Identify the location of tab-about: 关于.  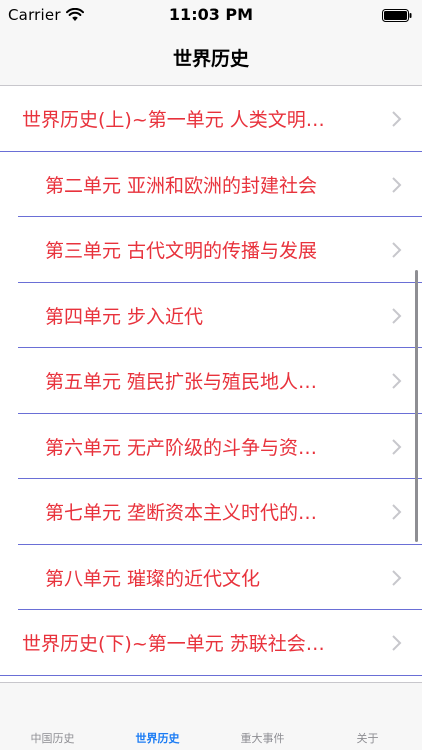
(367, 738).